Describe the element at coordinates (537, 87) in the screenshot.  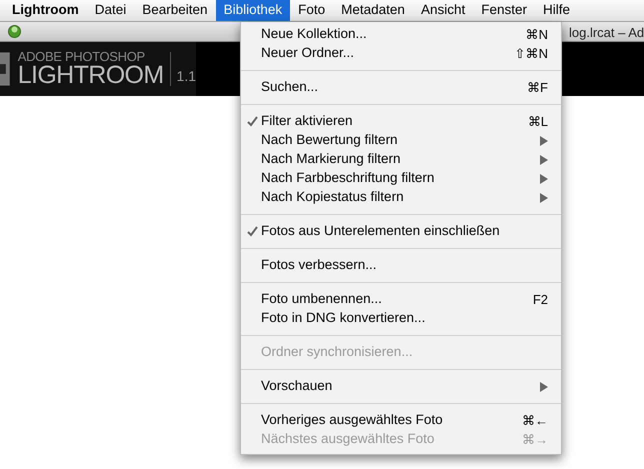
I see `shortcut-label: ⌘F` at that location.